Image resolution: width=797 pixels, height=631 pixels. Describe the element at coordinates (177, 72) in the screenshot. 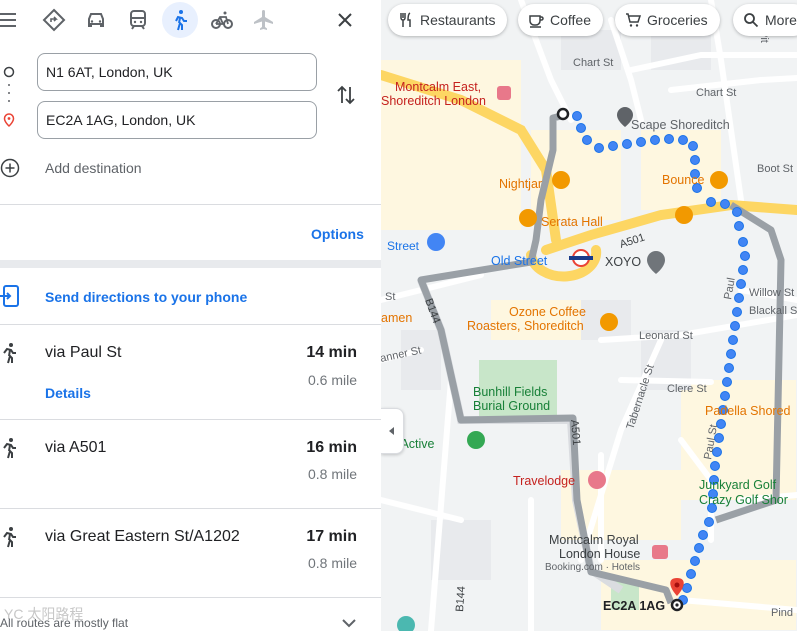

I see `origin-input` at that location.